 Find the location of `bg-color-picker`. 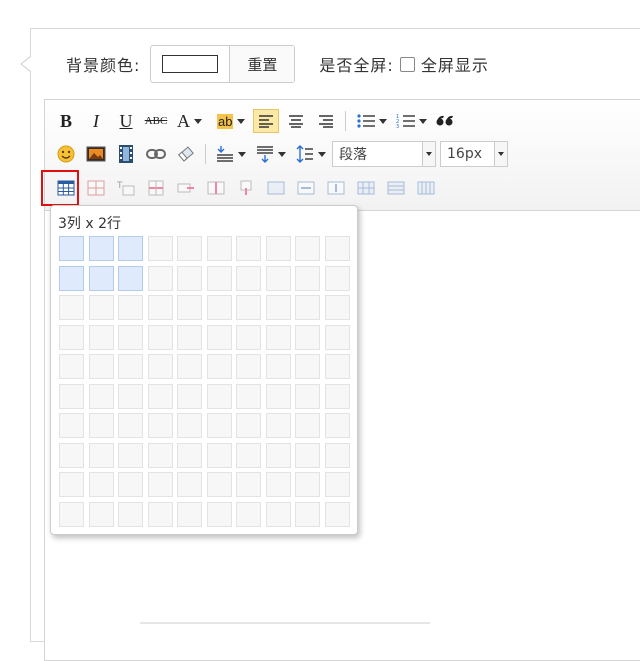

bg-color-picker is located at coordinates (191, 64).